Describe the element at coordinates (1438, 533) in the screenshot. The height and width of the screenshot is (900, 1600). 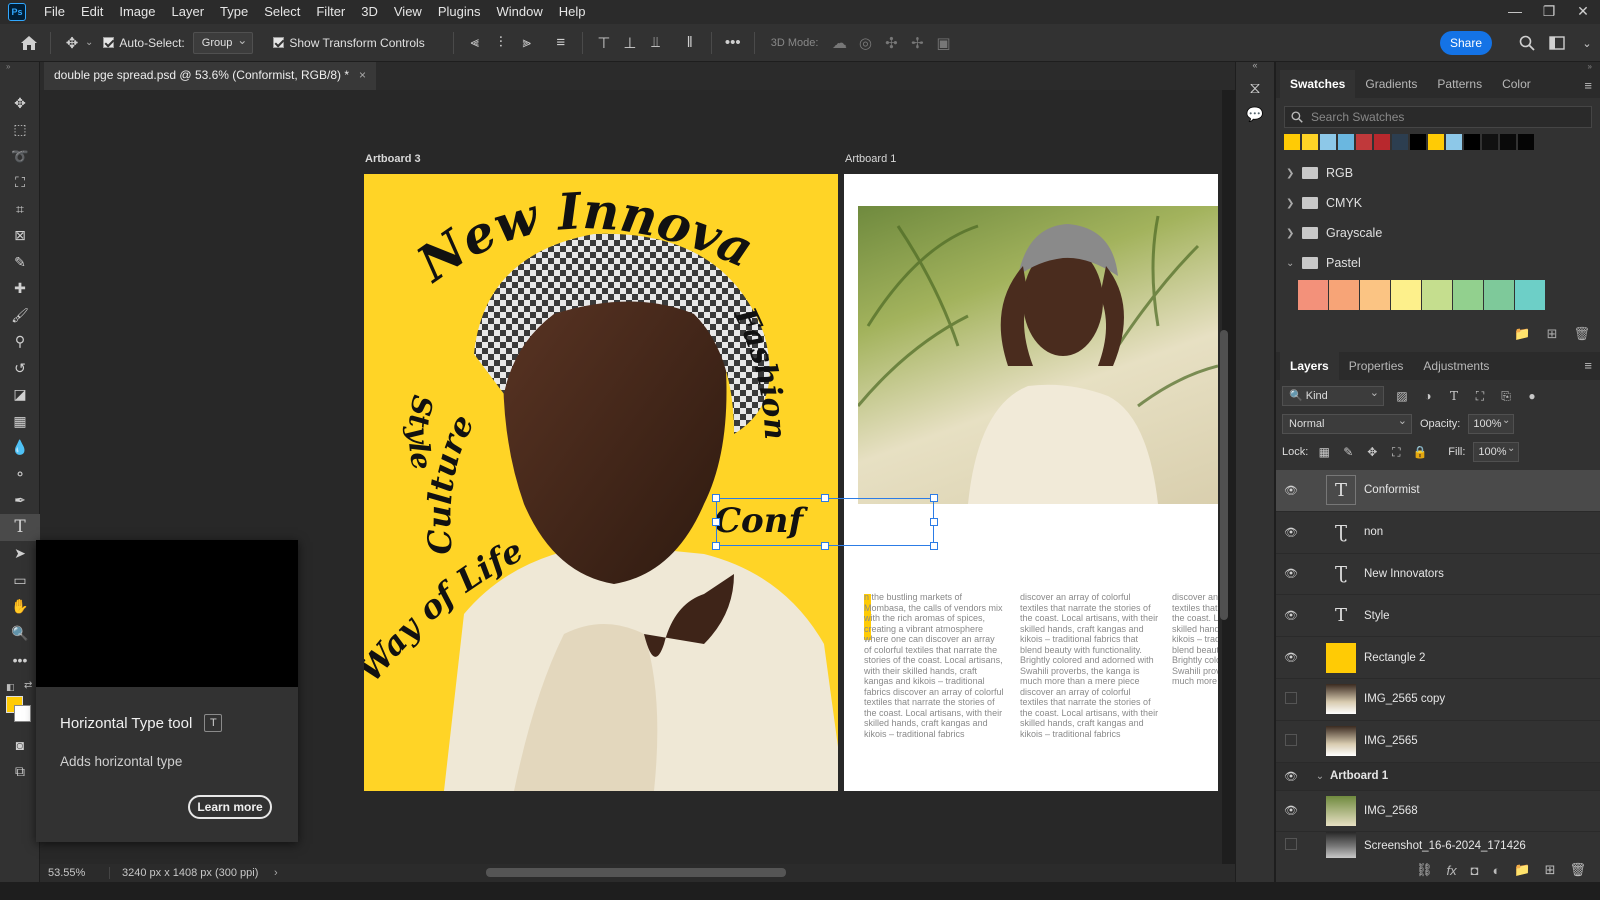
I see `layer-row: 👁 Ʈ non` at that location.